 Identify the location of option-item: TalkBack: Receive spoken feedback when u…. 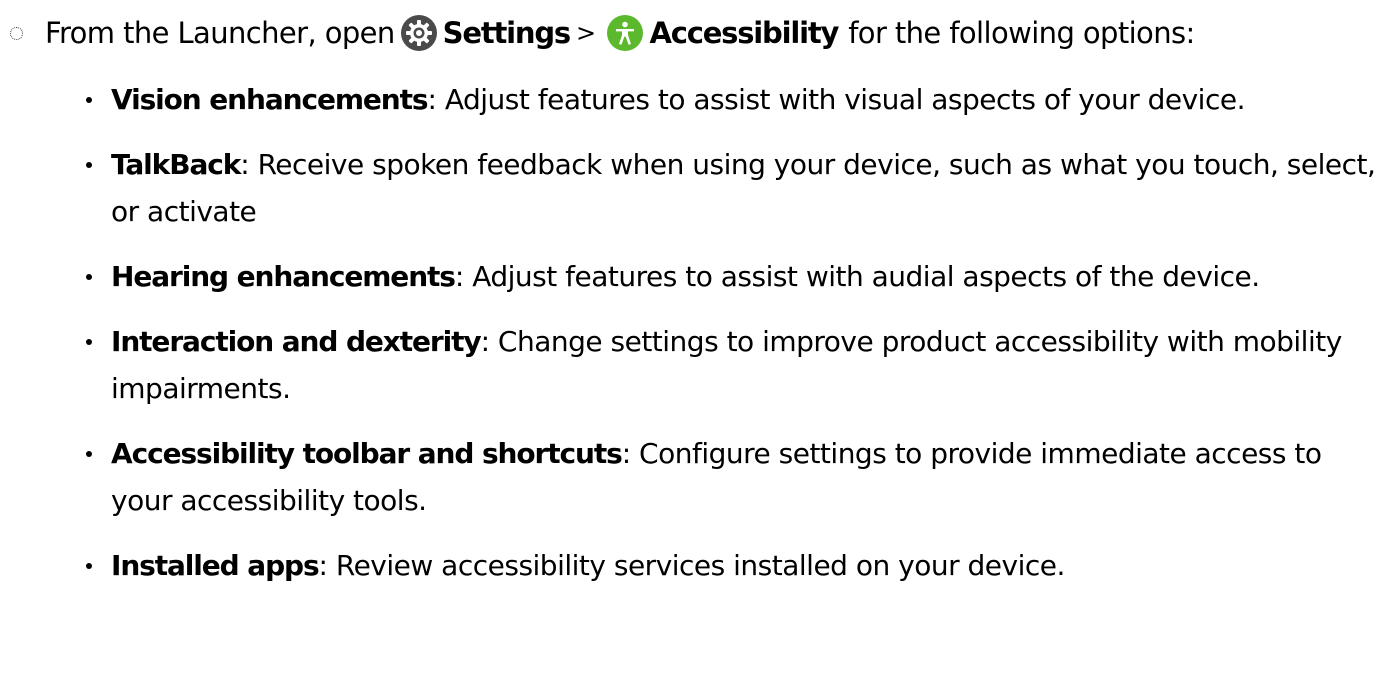
(736, 188).